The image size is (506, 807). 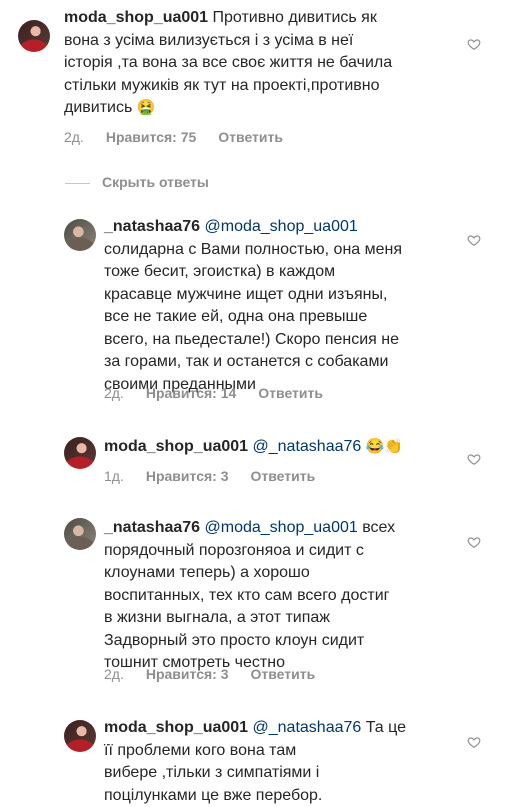 What do you see at coordinates (252, 339) in the screenshot?
I see `comment-text-line: всего, на пьедестале!) Скоро пенсия не` at bounding box center [252, 339].